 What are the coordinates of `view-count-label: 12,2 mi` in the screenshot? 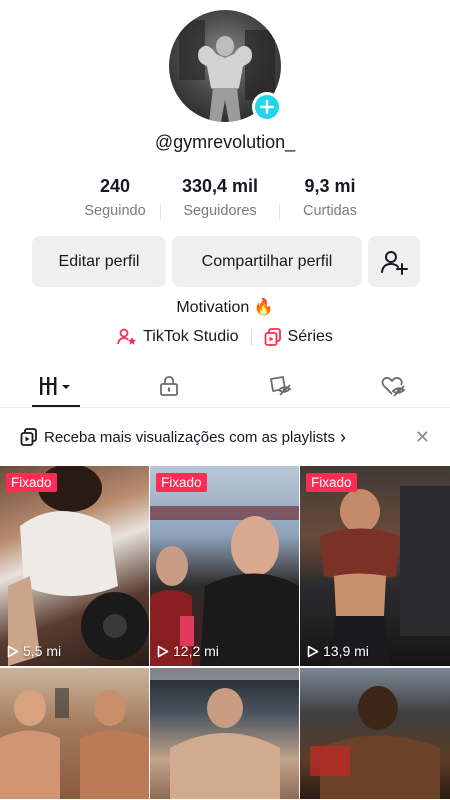 It's located at (196, 651).